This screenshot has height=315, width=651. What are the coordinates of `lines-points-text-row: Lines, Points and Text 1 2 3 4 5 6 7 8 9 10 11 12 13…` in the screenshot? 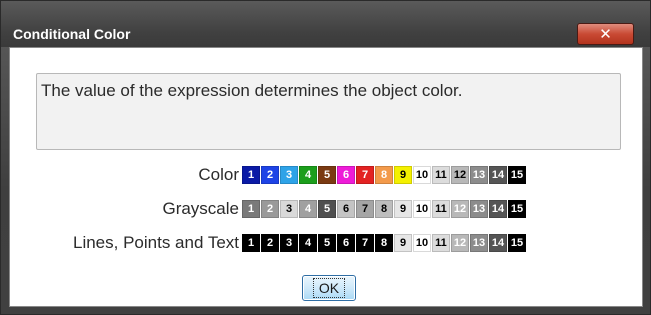 It's located at (326, 243).